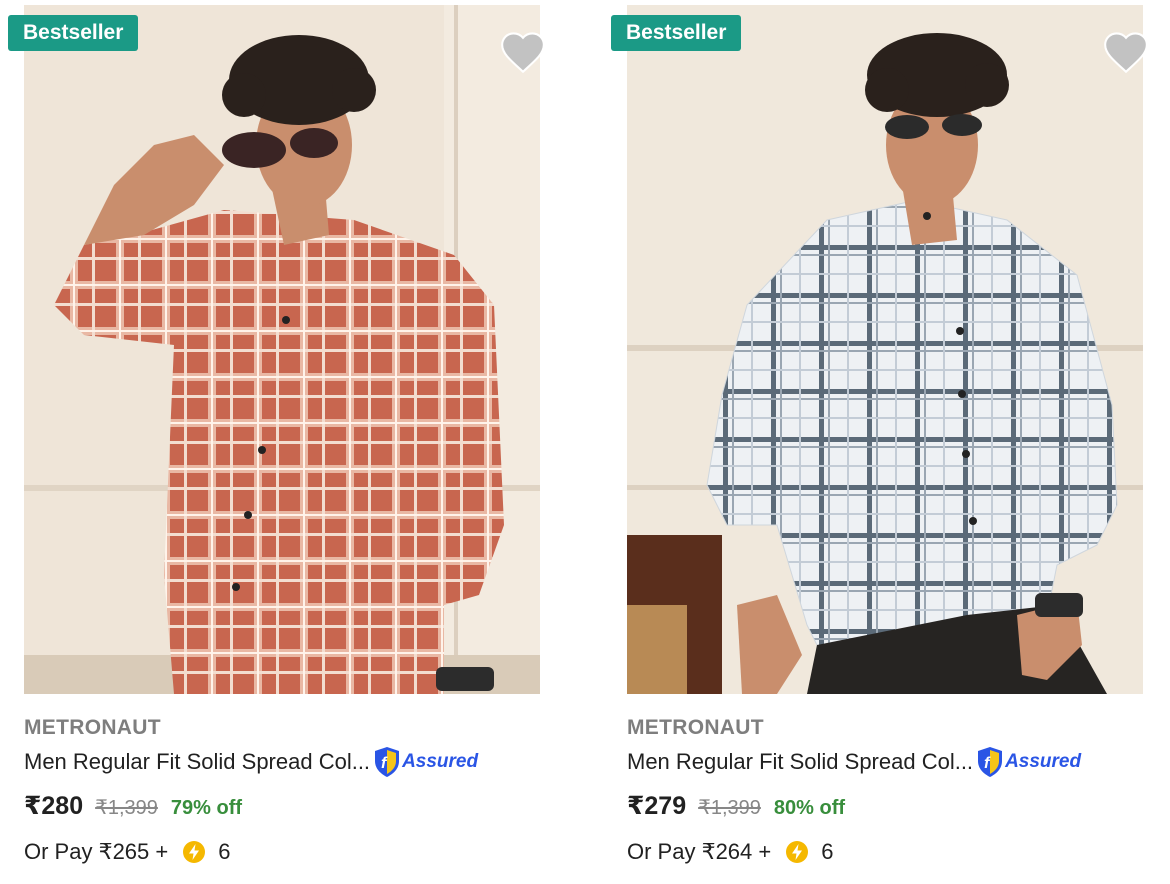 The width and height of the screenshot is (1170, 884). Describe the element at coordinates (206, 808) in the screenshot. I see `discount-label: 79% off` at that location.